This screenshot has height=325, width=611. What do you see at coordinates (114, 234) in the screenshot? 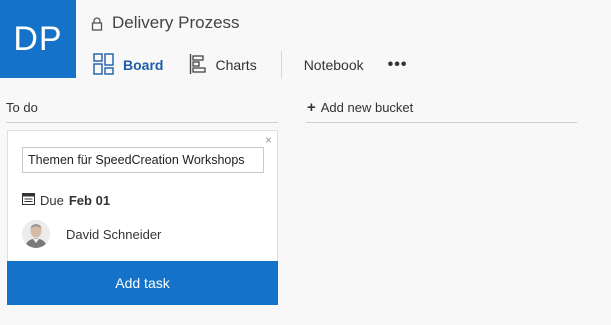
I see `assignee-name: David Schneider` at bounding box center [114, 234].